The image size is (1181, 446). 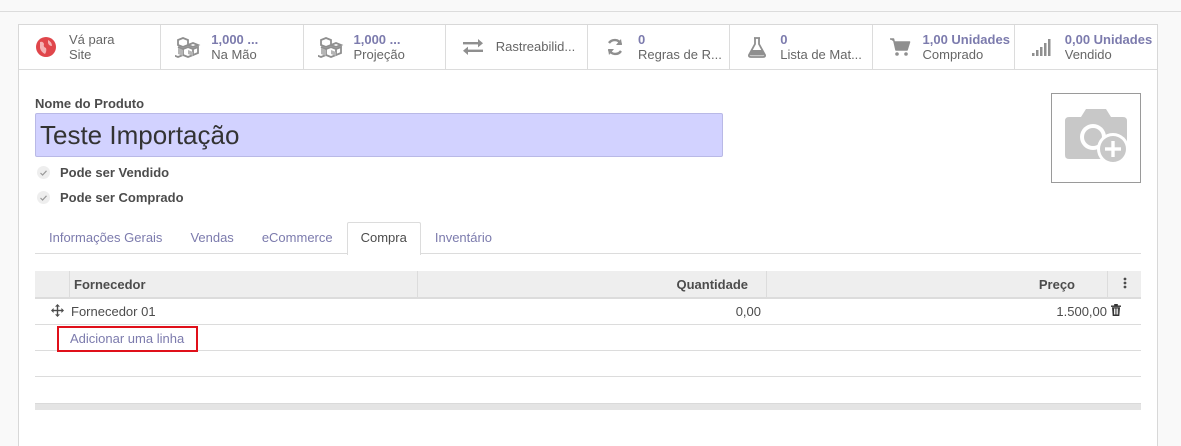 I want to click on product-name-input, so click(x=379, y=135).